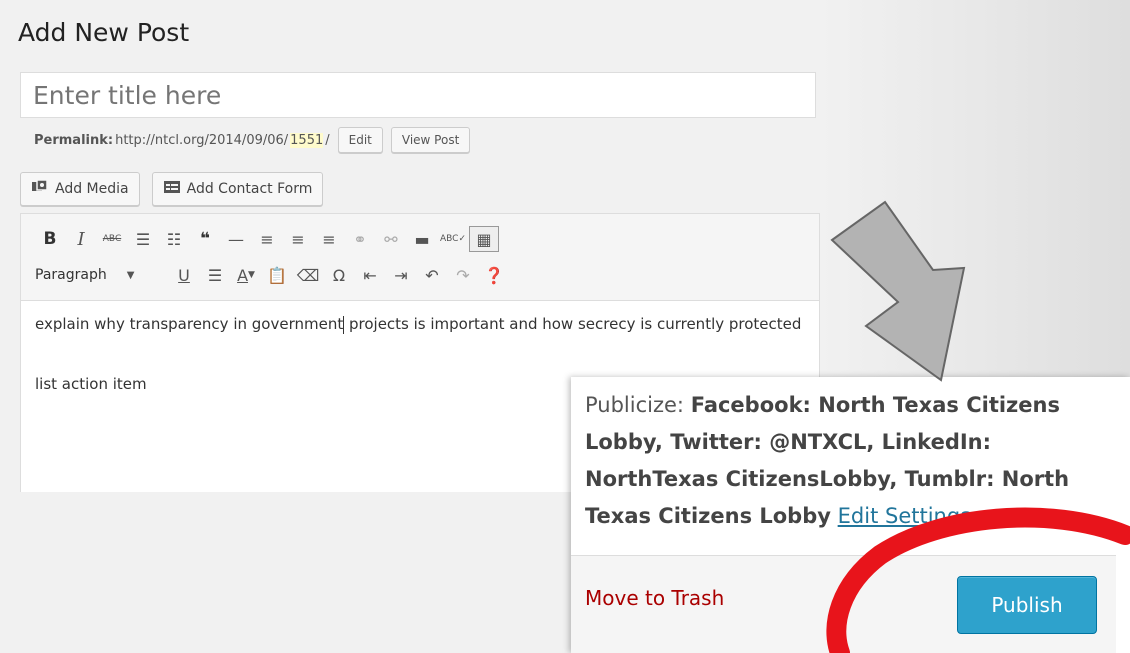 This screenshot has height=653, width=1130. What do you see at coordinates (81, 239) in the screenshot?
I see `italic-icon: I` at bounding box center [81, 239].